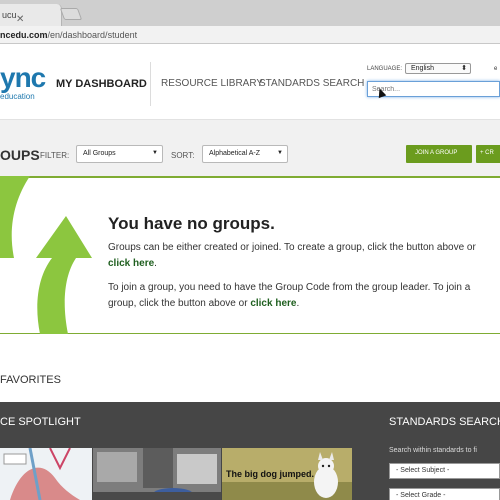 The image size is (500, 500). I want to click on filter-label: FILTER:, so click(55, 155).